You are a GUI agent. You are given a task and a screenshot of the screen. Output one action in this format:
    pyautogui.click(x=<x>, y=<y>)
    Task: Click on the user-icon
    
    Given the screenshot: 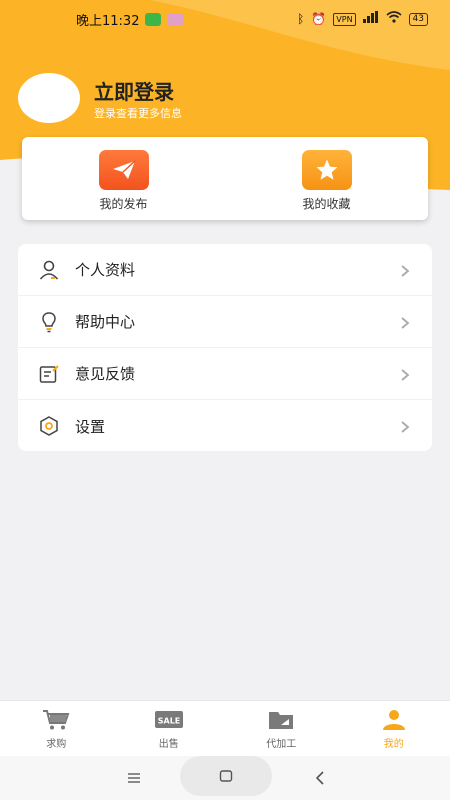 What is the action you would take?
    pyautogui.click(x=394, y=720)
    